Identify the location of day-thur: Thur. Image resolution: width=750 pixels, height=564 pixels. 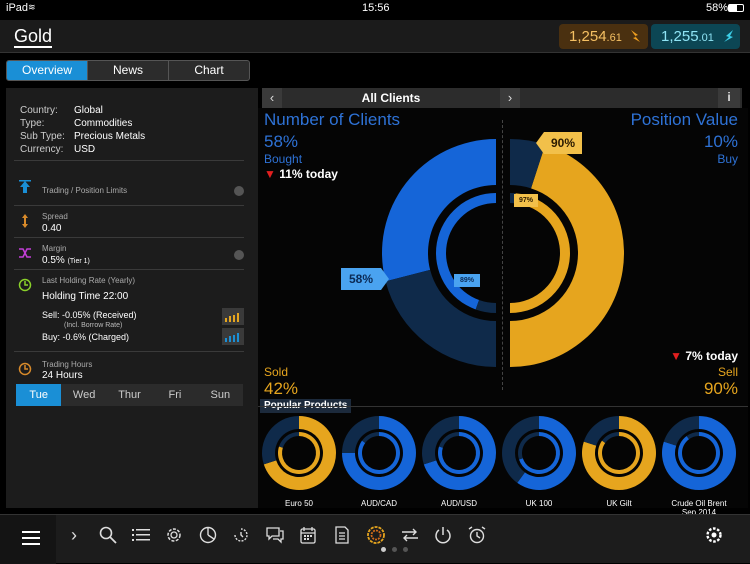
(129, 395).